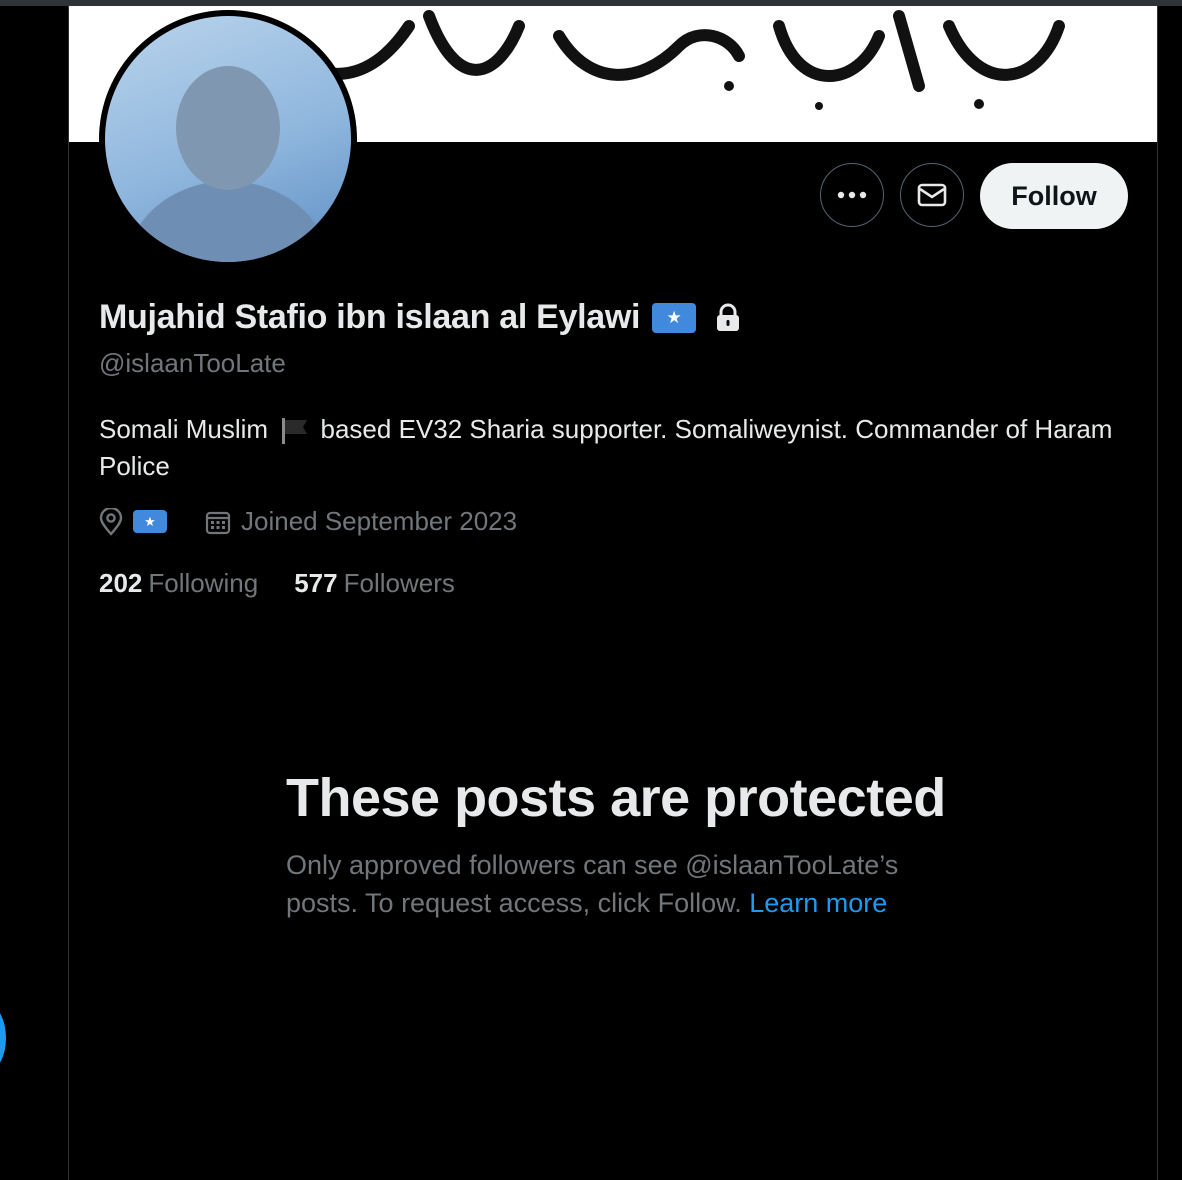 The height and width of the screenshot is (1180, 1182). I want to click on following-count: 202, so click(121, 583).